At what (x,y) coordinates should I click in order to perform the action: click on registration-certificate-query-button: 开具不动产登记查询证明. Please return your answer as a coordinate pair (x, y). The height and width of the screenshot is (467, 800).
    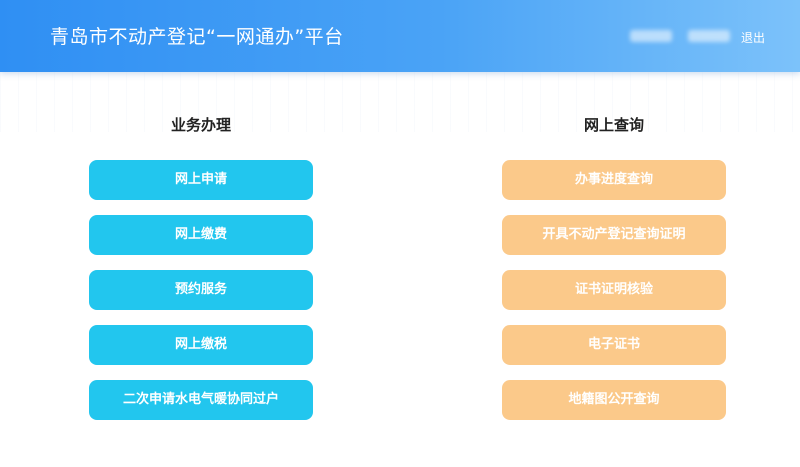
    Looking at the image, I should click on (614, 235).